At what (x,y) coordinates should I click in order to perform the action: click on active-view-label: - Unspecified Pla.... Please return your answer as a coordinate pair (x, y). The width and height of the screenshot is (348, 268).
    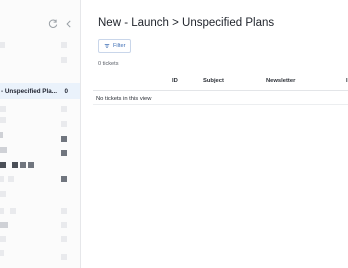
    Looking at the image, I should click on (29, 91).